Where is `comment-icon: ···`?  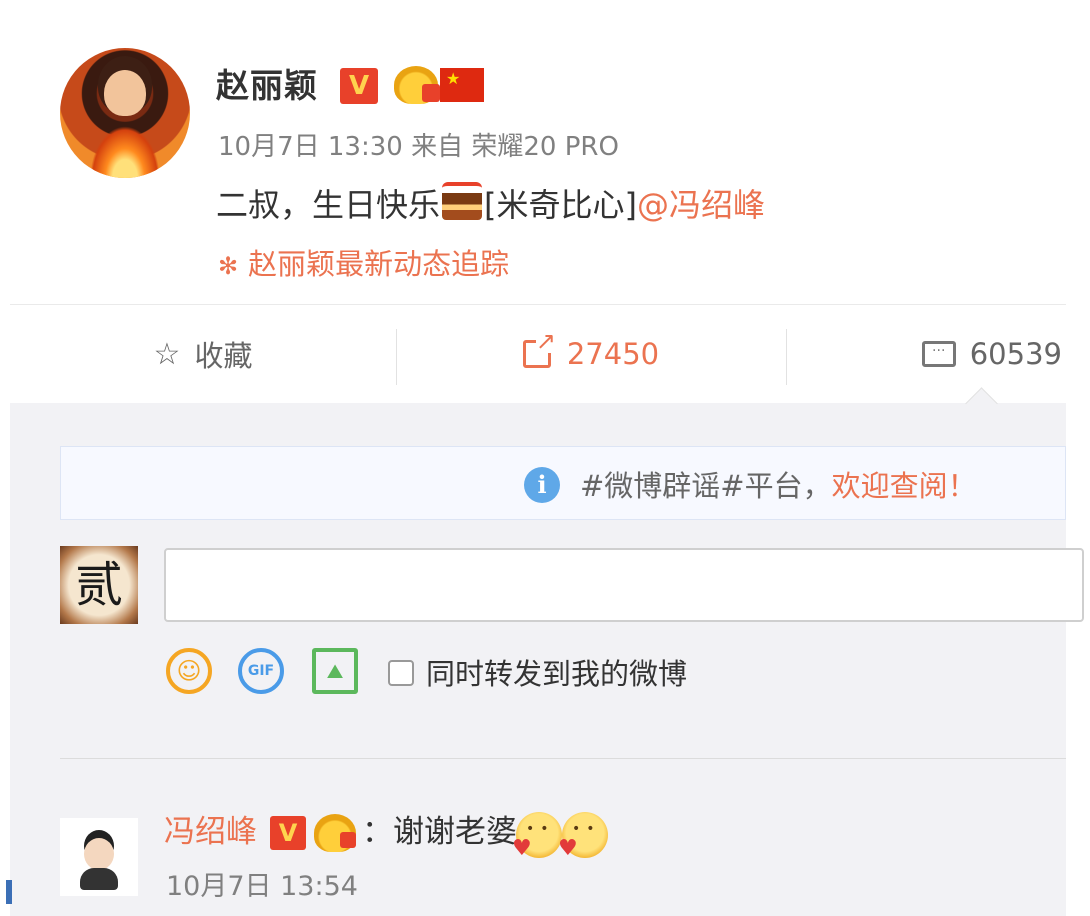 comment-icon: ··· is located at coordinates (938, 354).